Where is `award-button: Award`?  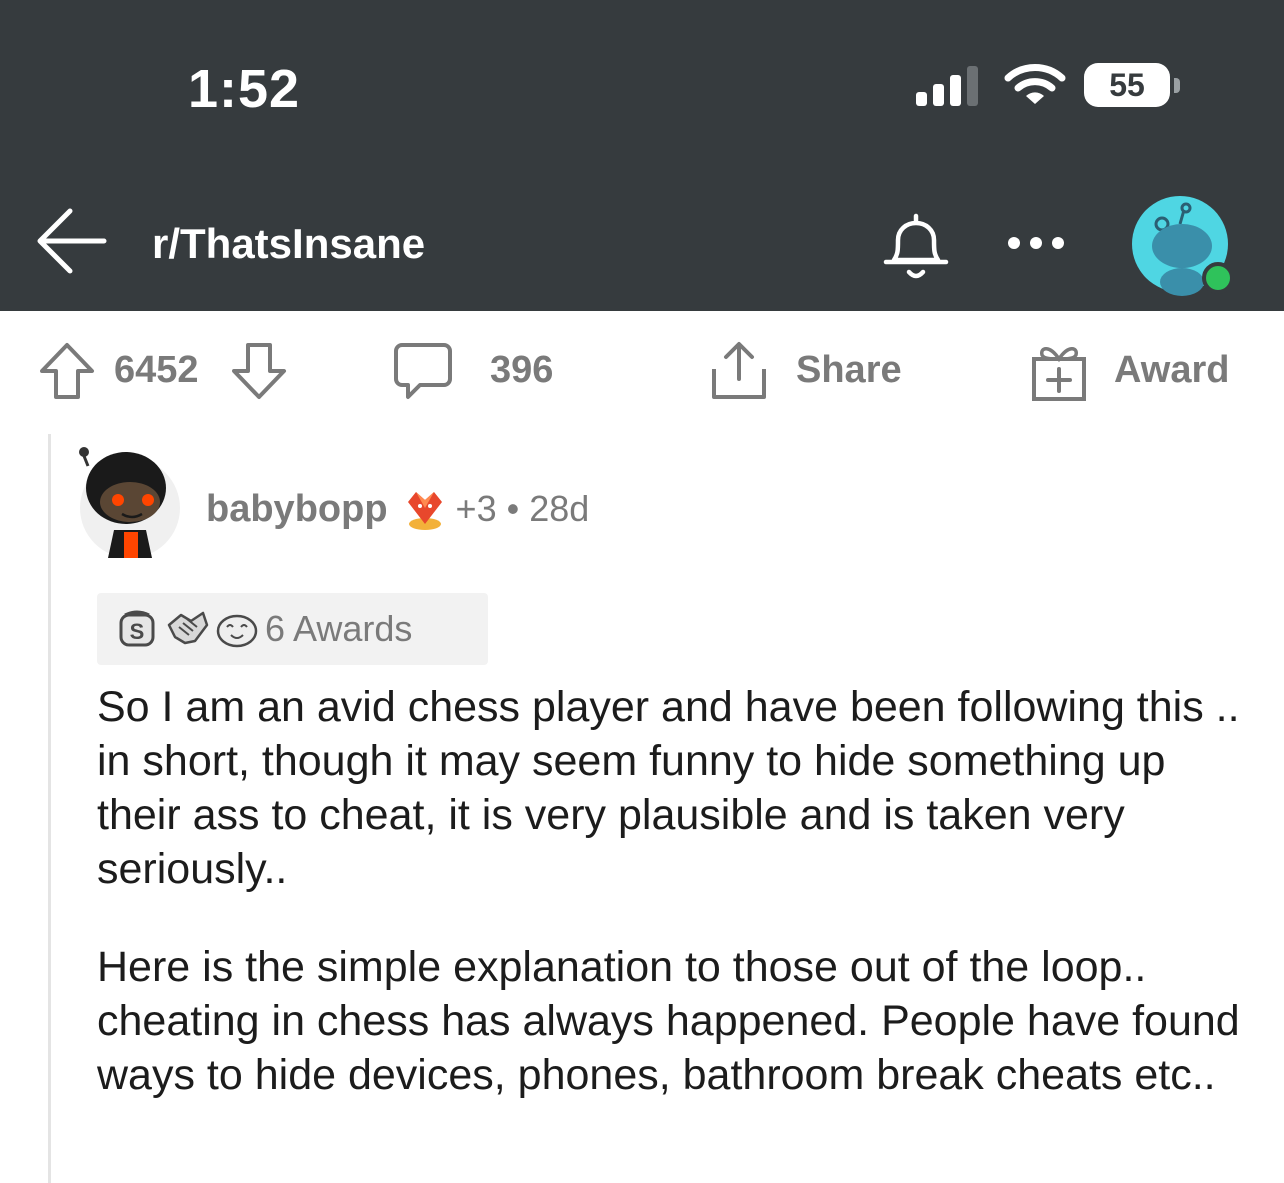 award-button: Award is located at coordinates (1171, 370).